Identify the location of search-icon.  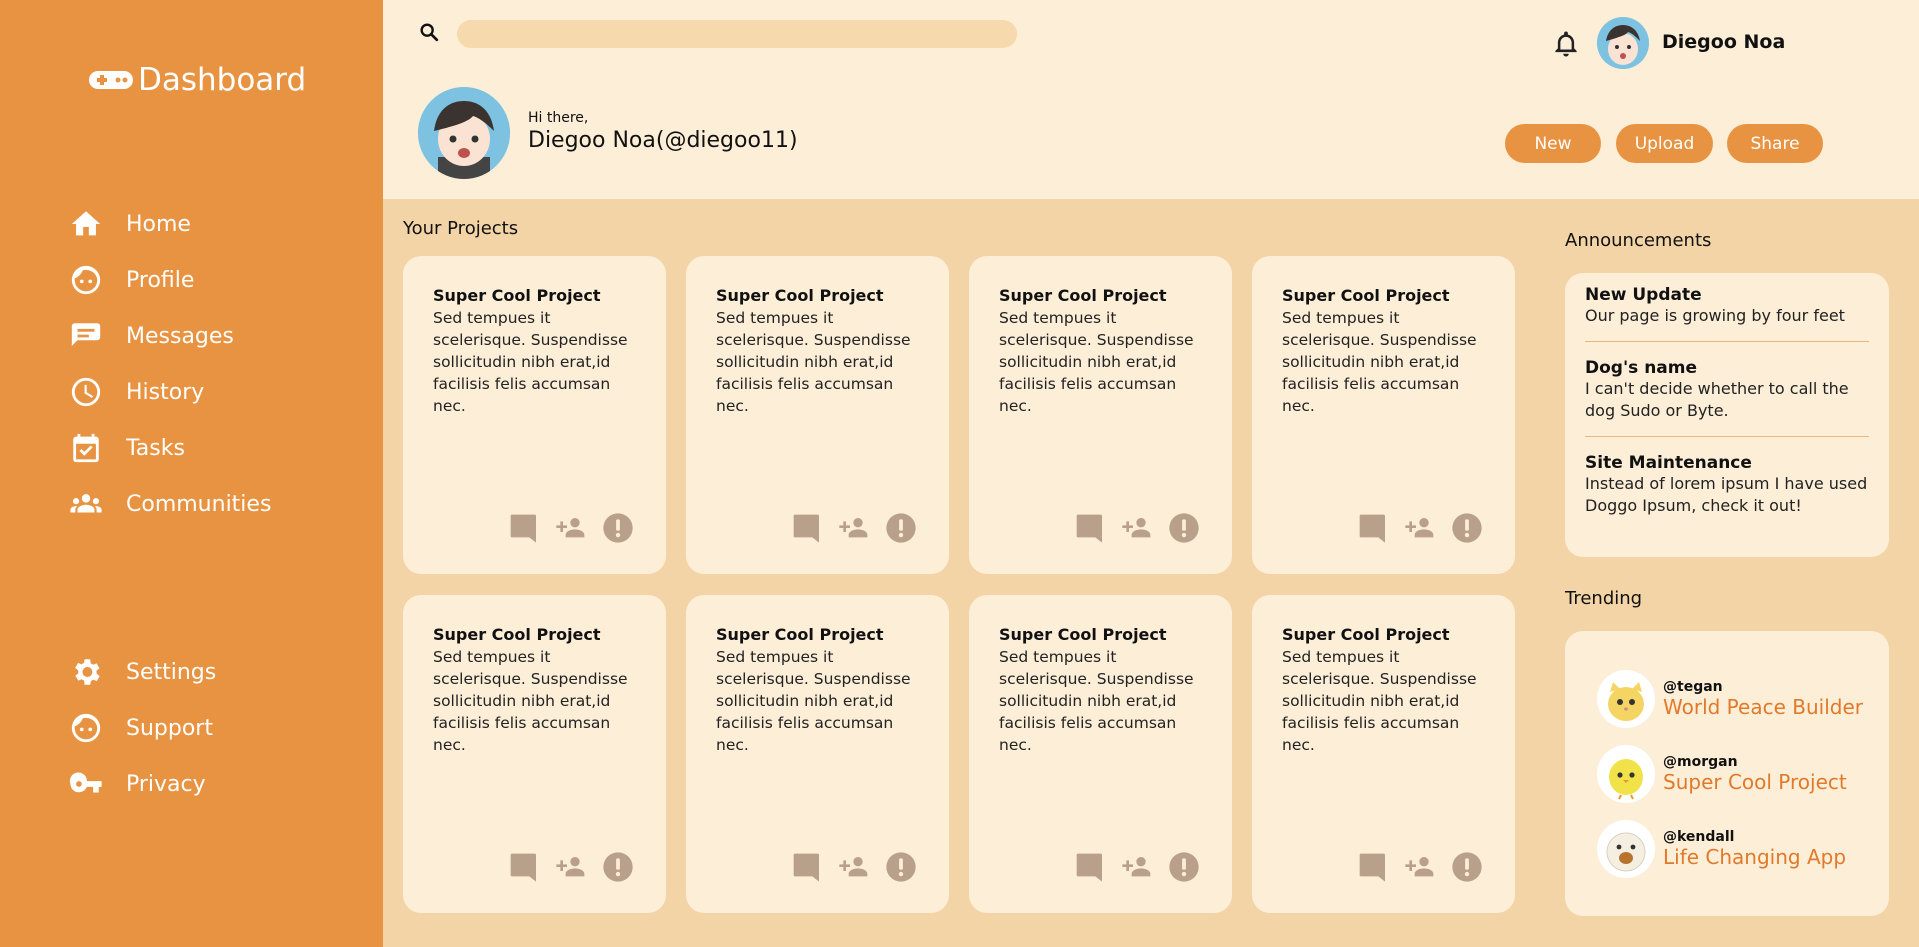
(429, 32).